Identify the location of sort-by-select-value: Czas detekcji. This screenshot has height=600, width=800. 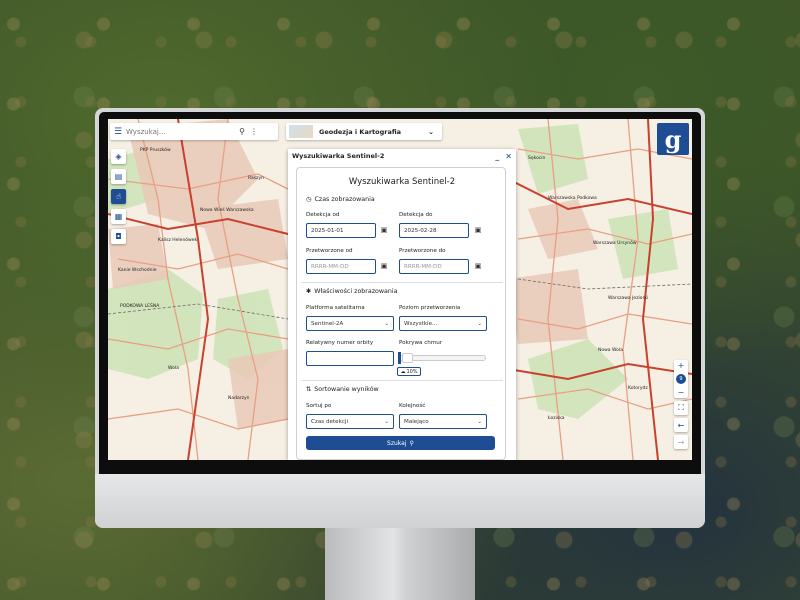
(330, 421).